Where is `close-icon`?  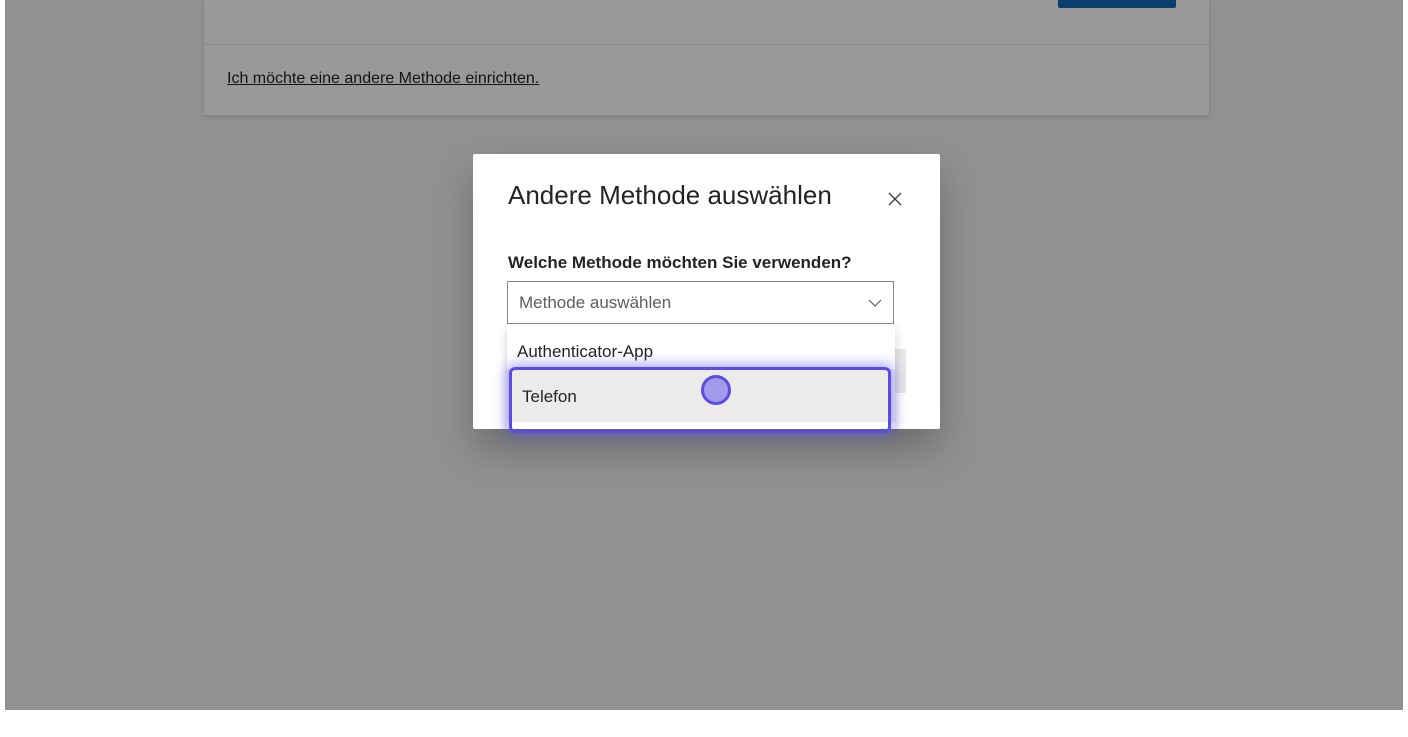
close-icon is located at coordinates (895, 199).